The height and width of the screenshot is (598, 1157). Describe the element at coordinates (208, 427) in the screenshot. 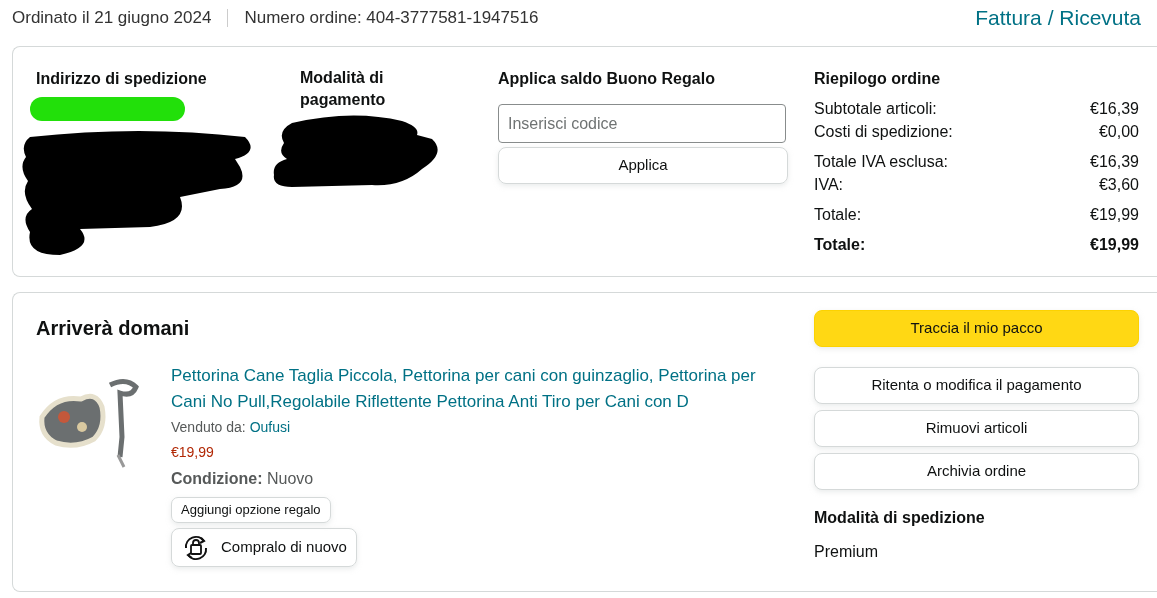

I see `sold-by-label: Venduto da:` at that location.